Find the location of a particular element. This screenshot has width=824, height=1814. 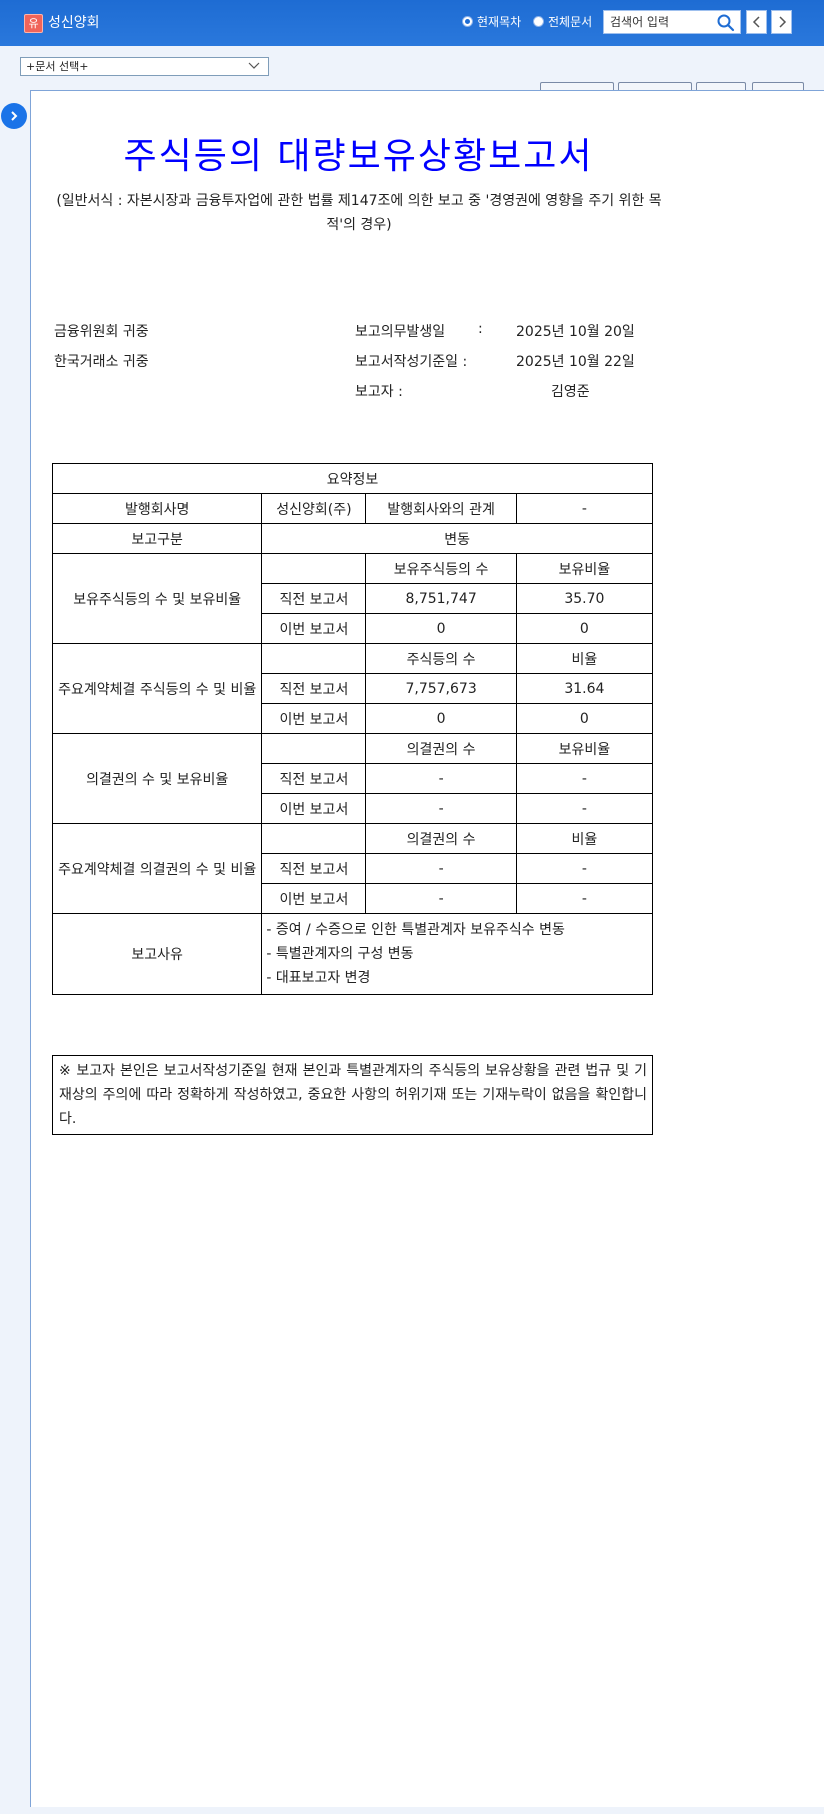

reporter-name: 김영준 is located at coordinates (570, 392).